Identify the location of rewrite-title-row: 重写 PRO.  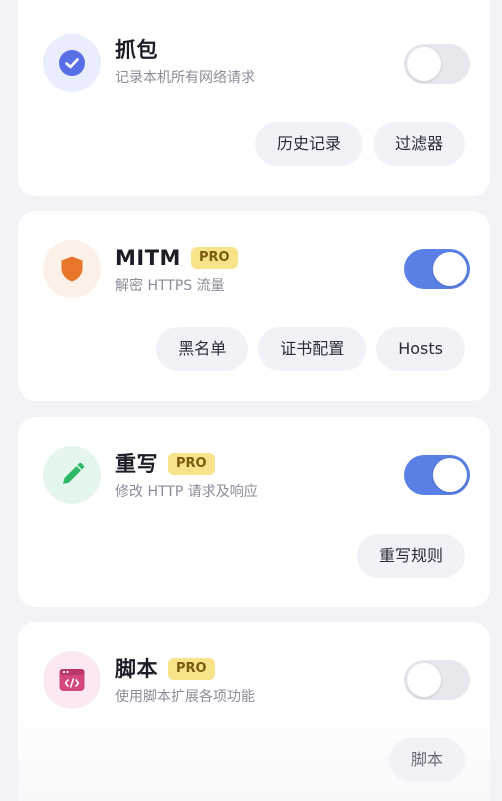
(165, 464).